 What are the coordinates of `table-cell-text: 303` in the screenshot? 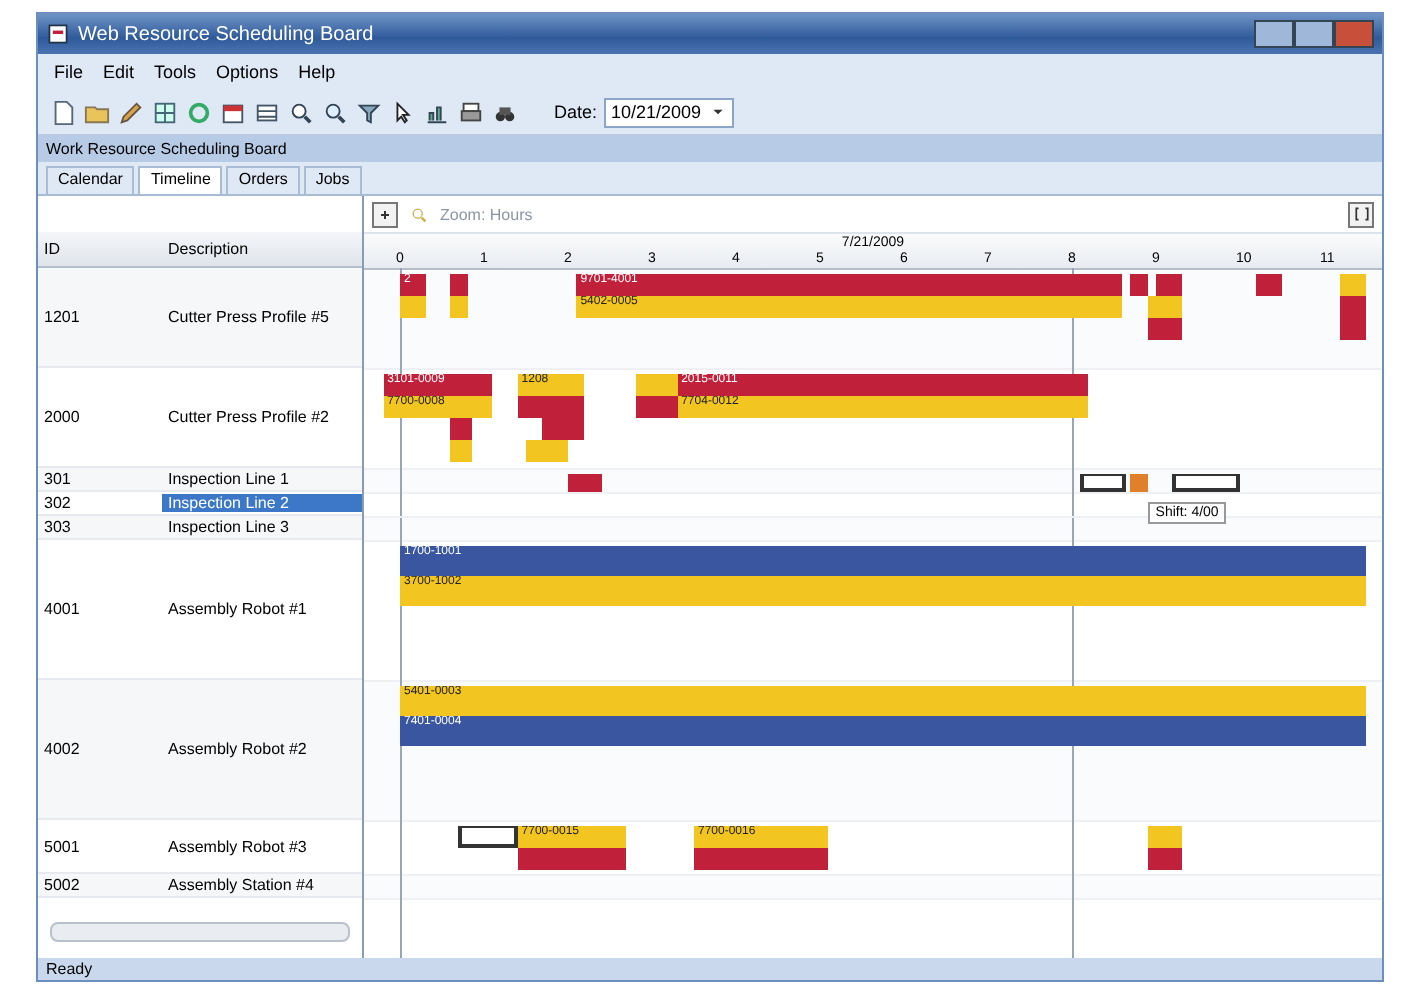 It's located at (57, 527).